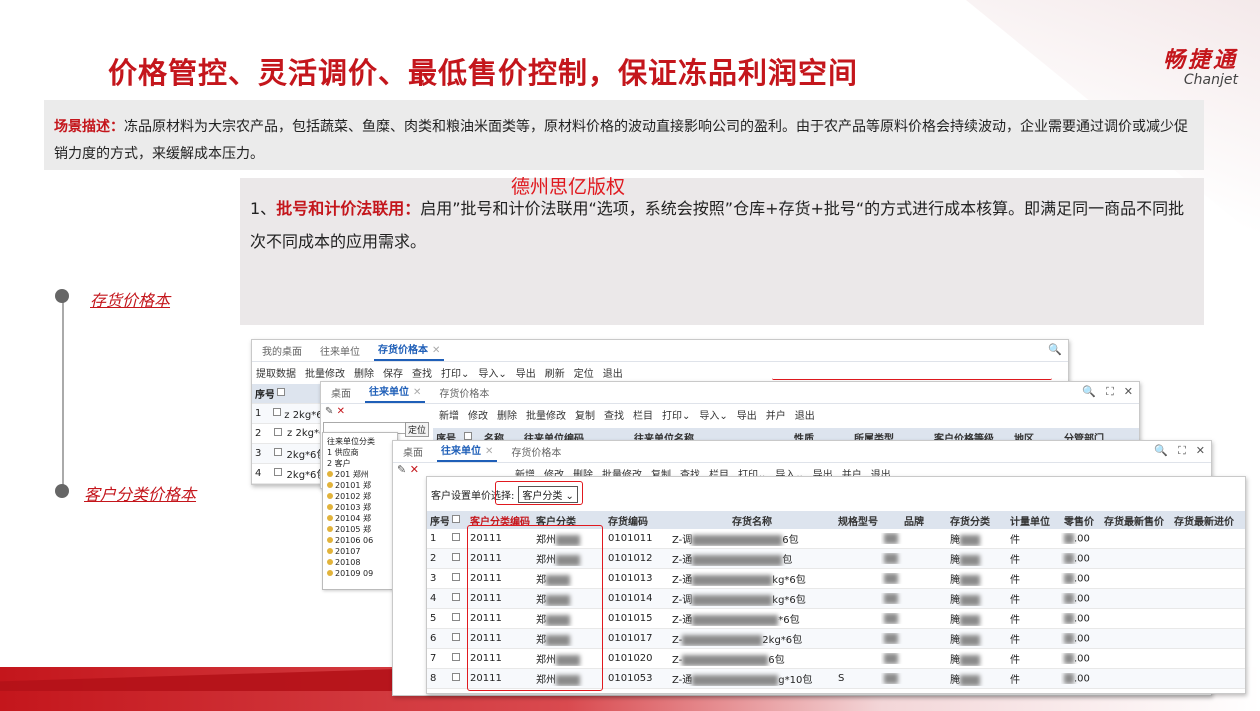 The width and height of the screenshot is (1260, 711). What do you see at coordinates (335, 411) in the screenshot?
I see `edit-delete-icons: ✎ ✕` at bounding box center [335, 411].